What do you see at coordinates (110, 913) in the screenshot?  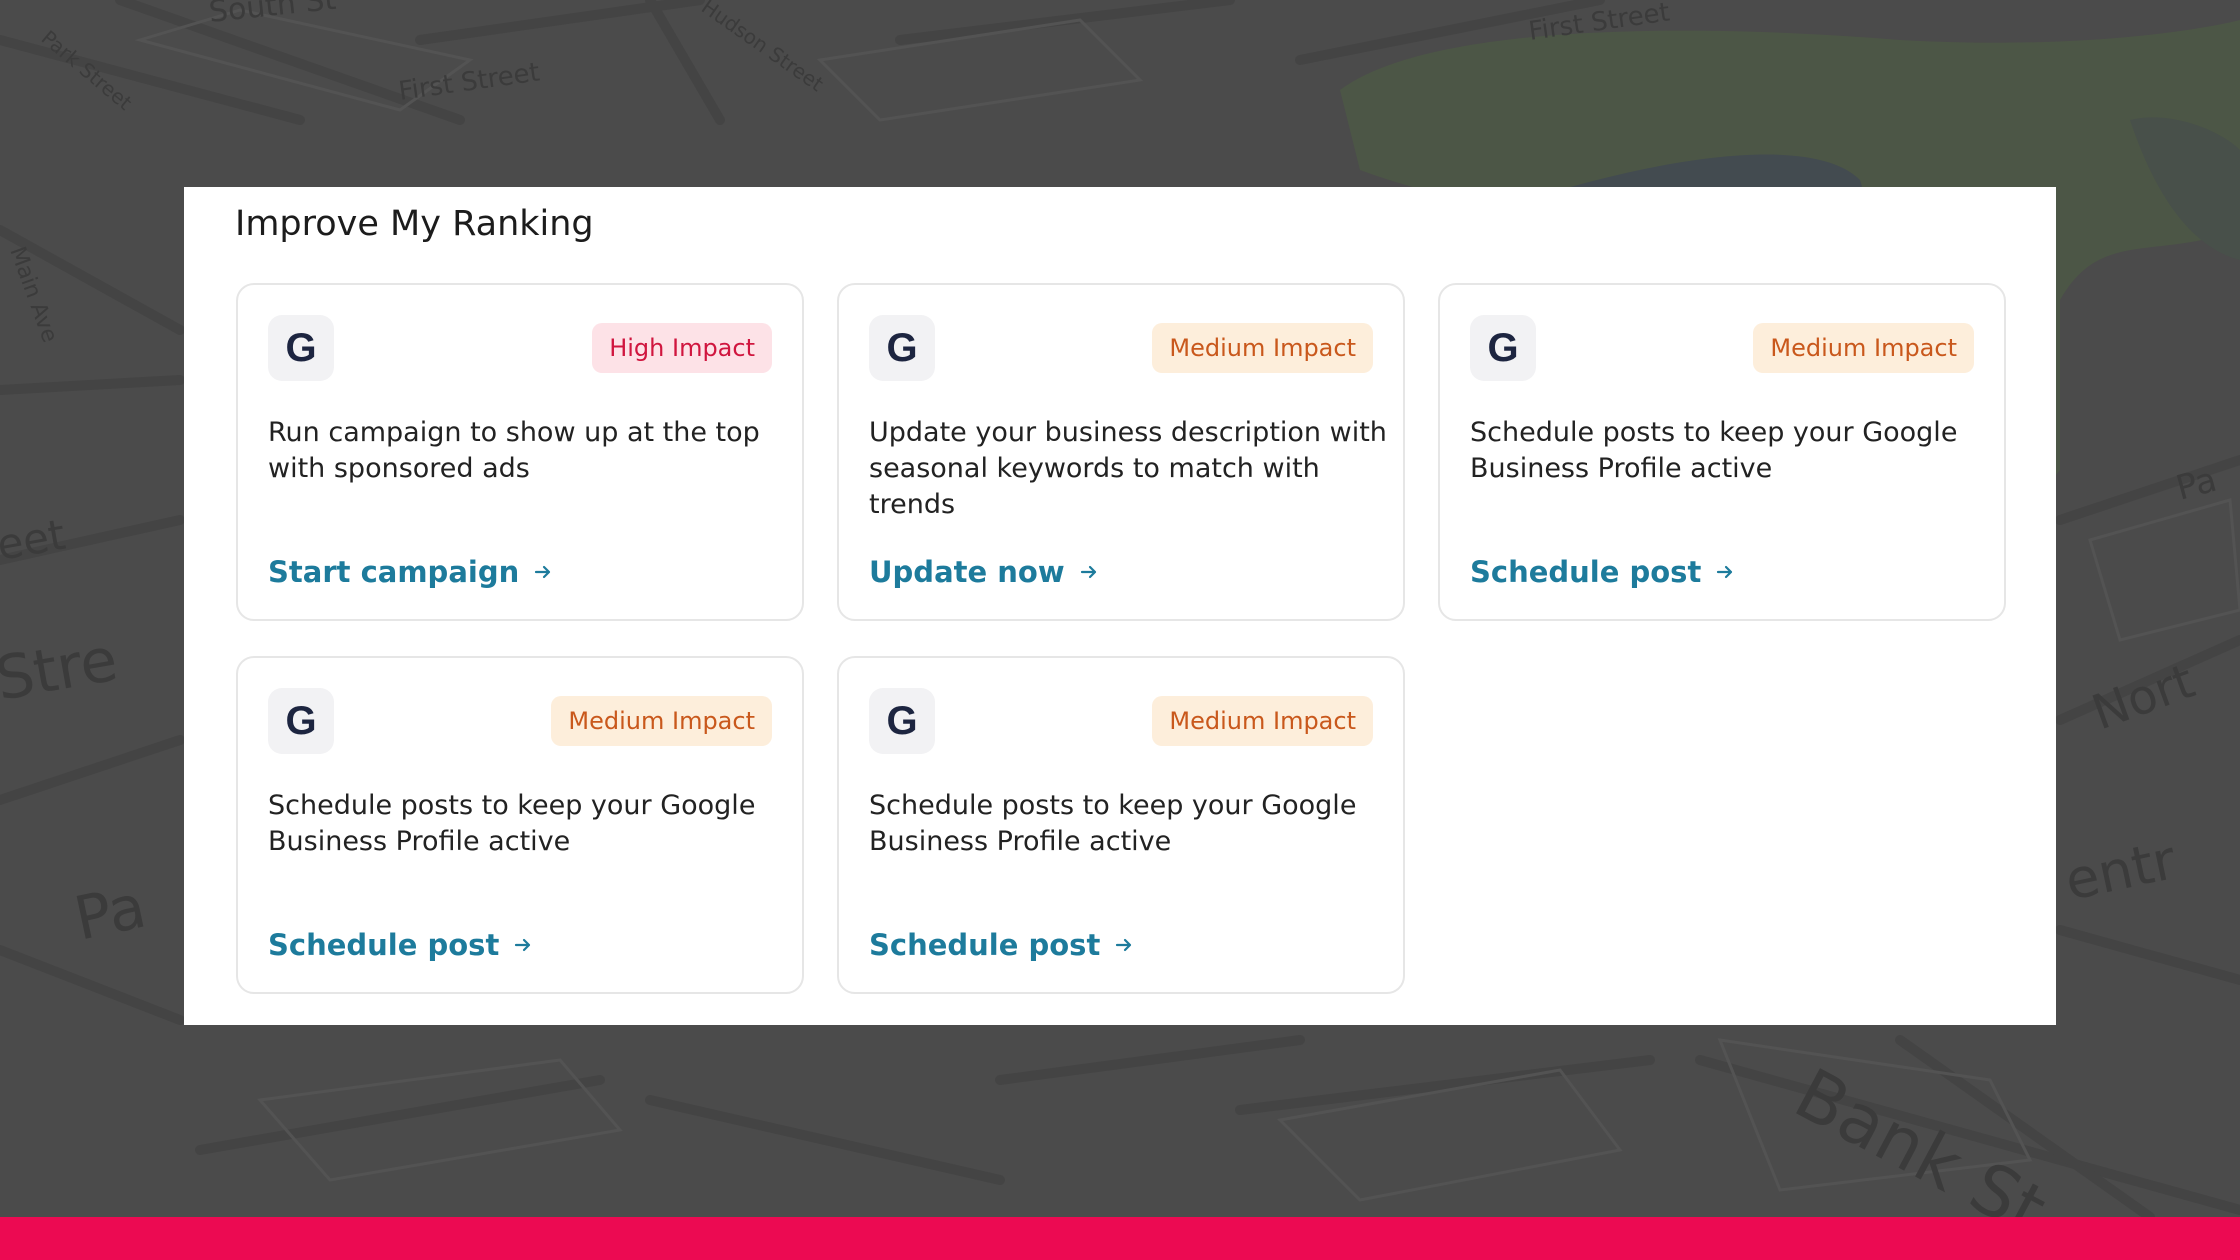 I see `street-label: Pa` at bounding box center [110, 913].